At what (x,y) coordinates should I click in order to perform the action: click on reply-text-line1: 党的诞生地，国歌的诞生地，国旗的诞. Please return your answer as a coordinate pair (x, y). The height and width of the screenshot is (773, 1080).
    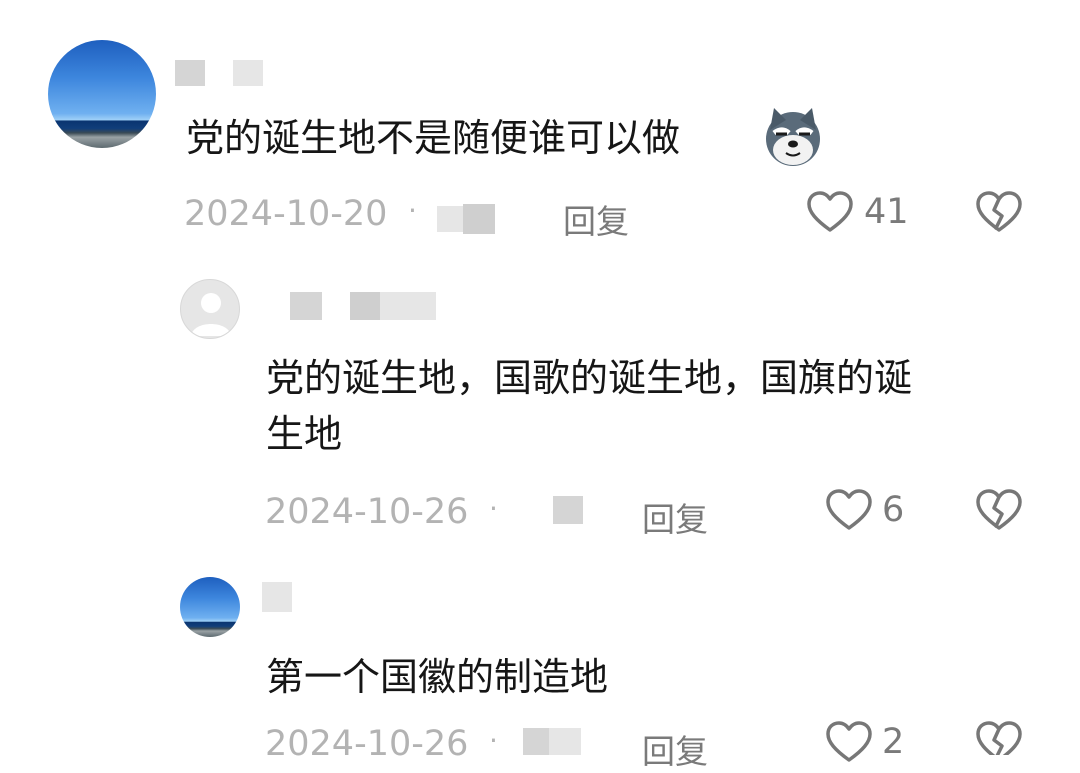
    Looking at the image, I should click on (589, 378).